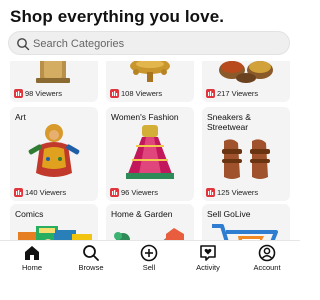 This screenshot has width=320, height=300. I want to click on tab-label: Sell, so click(149, 267).